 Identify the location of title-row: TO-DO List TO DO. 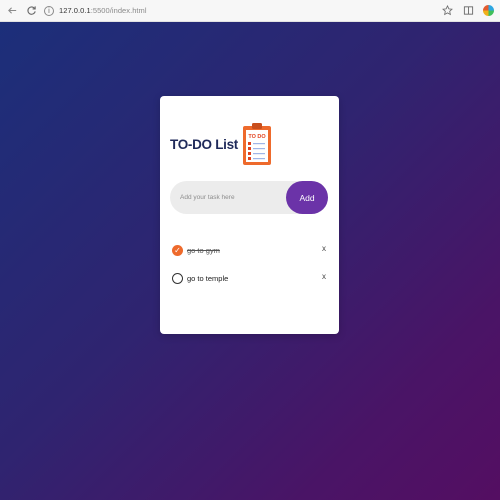
(221, 144).